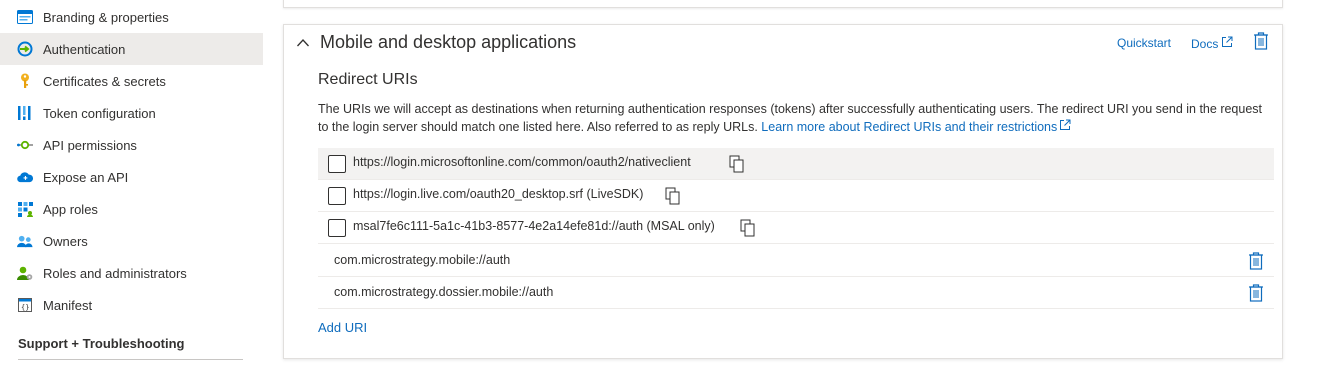 The width and height of the screenshot is (1319, 367). Describe the element at coordinates (368, 79) in the screenshot. I see `redirect-uris-title: Redirect URIs` at that location.